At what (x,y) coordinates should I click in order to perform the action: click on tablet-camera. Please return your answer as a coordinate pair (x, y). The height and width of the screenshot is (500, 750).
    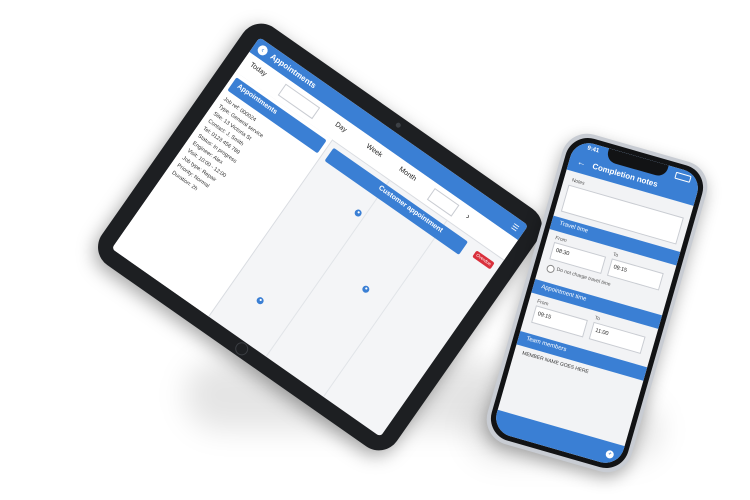
    Looking at the image, I should click on (398, 125).